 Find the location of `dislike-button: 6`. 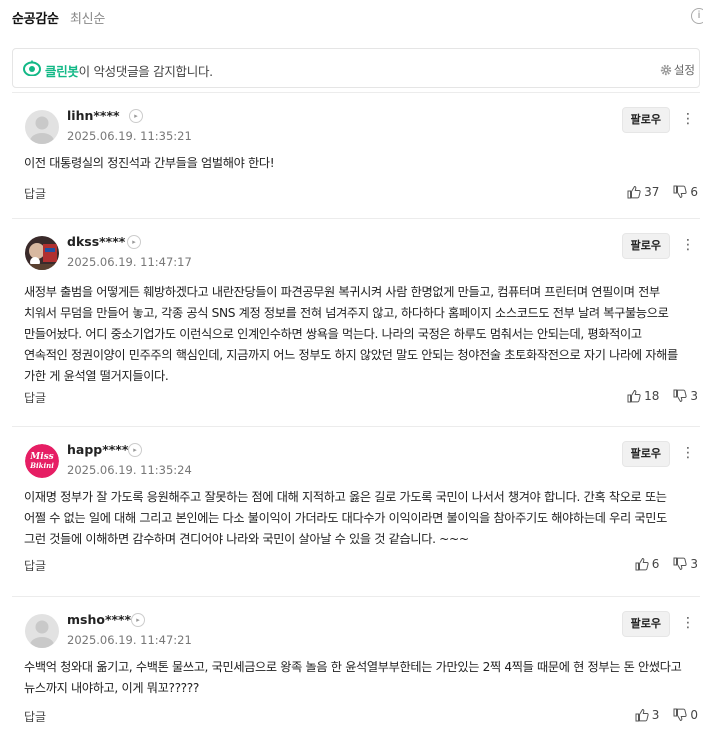

dislike-button: 6 is located at coordinates (685, 192).